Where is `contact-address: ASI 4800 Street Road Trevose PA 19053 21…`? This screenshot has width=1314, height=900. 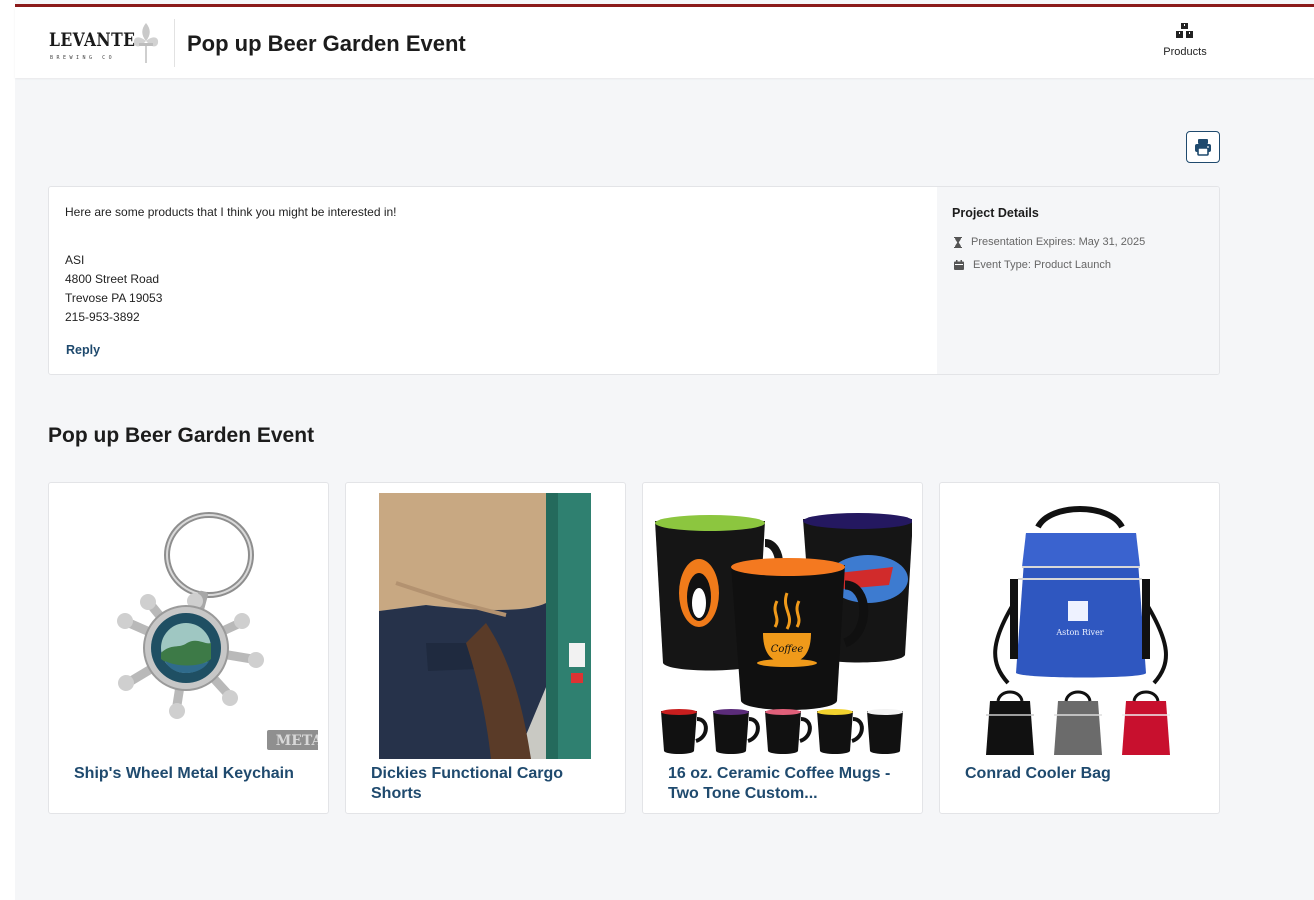
contact-address: ASI 4800 Street Road Trevose PA 19053 21… is located at coordinates (113, 289).